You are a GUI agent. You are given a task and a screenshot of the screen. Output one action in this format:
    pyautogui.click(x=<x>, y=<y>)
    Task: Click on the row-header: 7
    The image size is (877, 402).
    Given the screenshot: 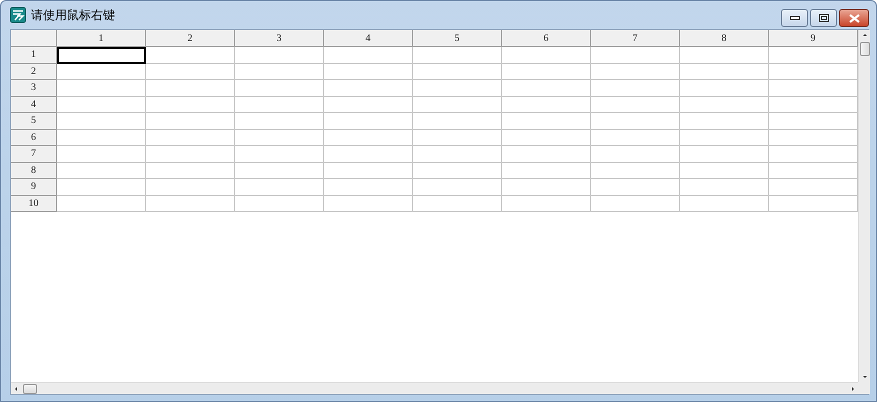 What is the action you would take?
    pyautogui.click(x=34, y=154)
    